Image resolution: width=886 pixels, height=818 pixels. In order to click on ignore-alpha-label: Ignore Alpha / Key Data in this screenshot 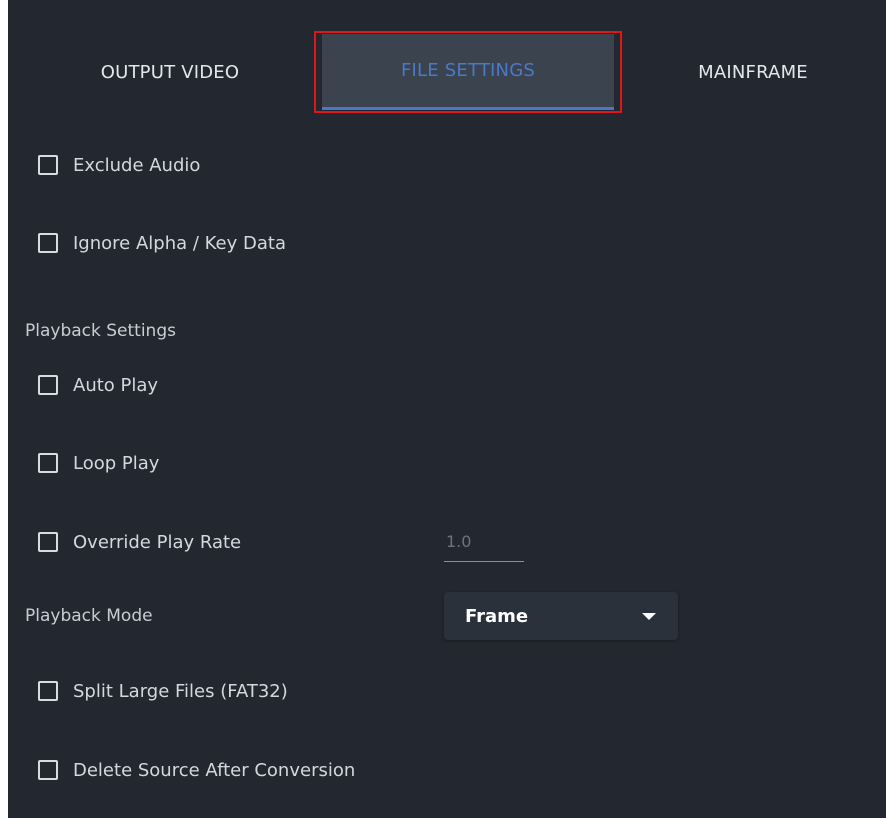, I will do `click(179, 243)`.